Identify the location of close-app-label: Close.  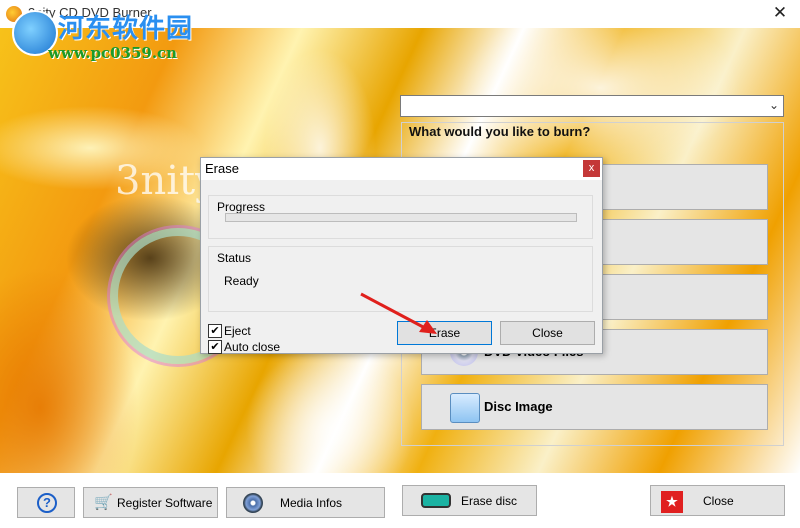
(718, 501).